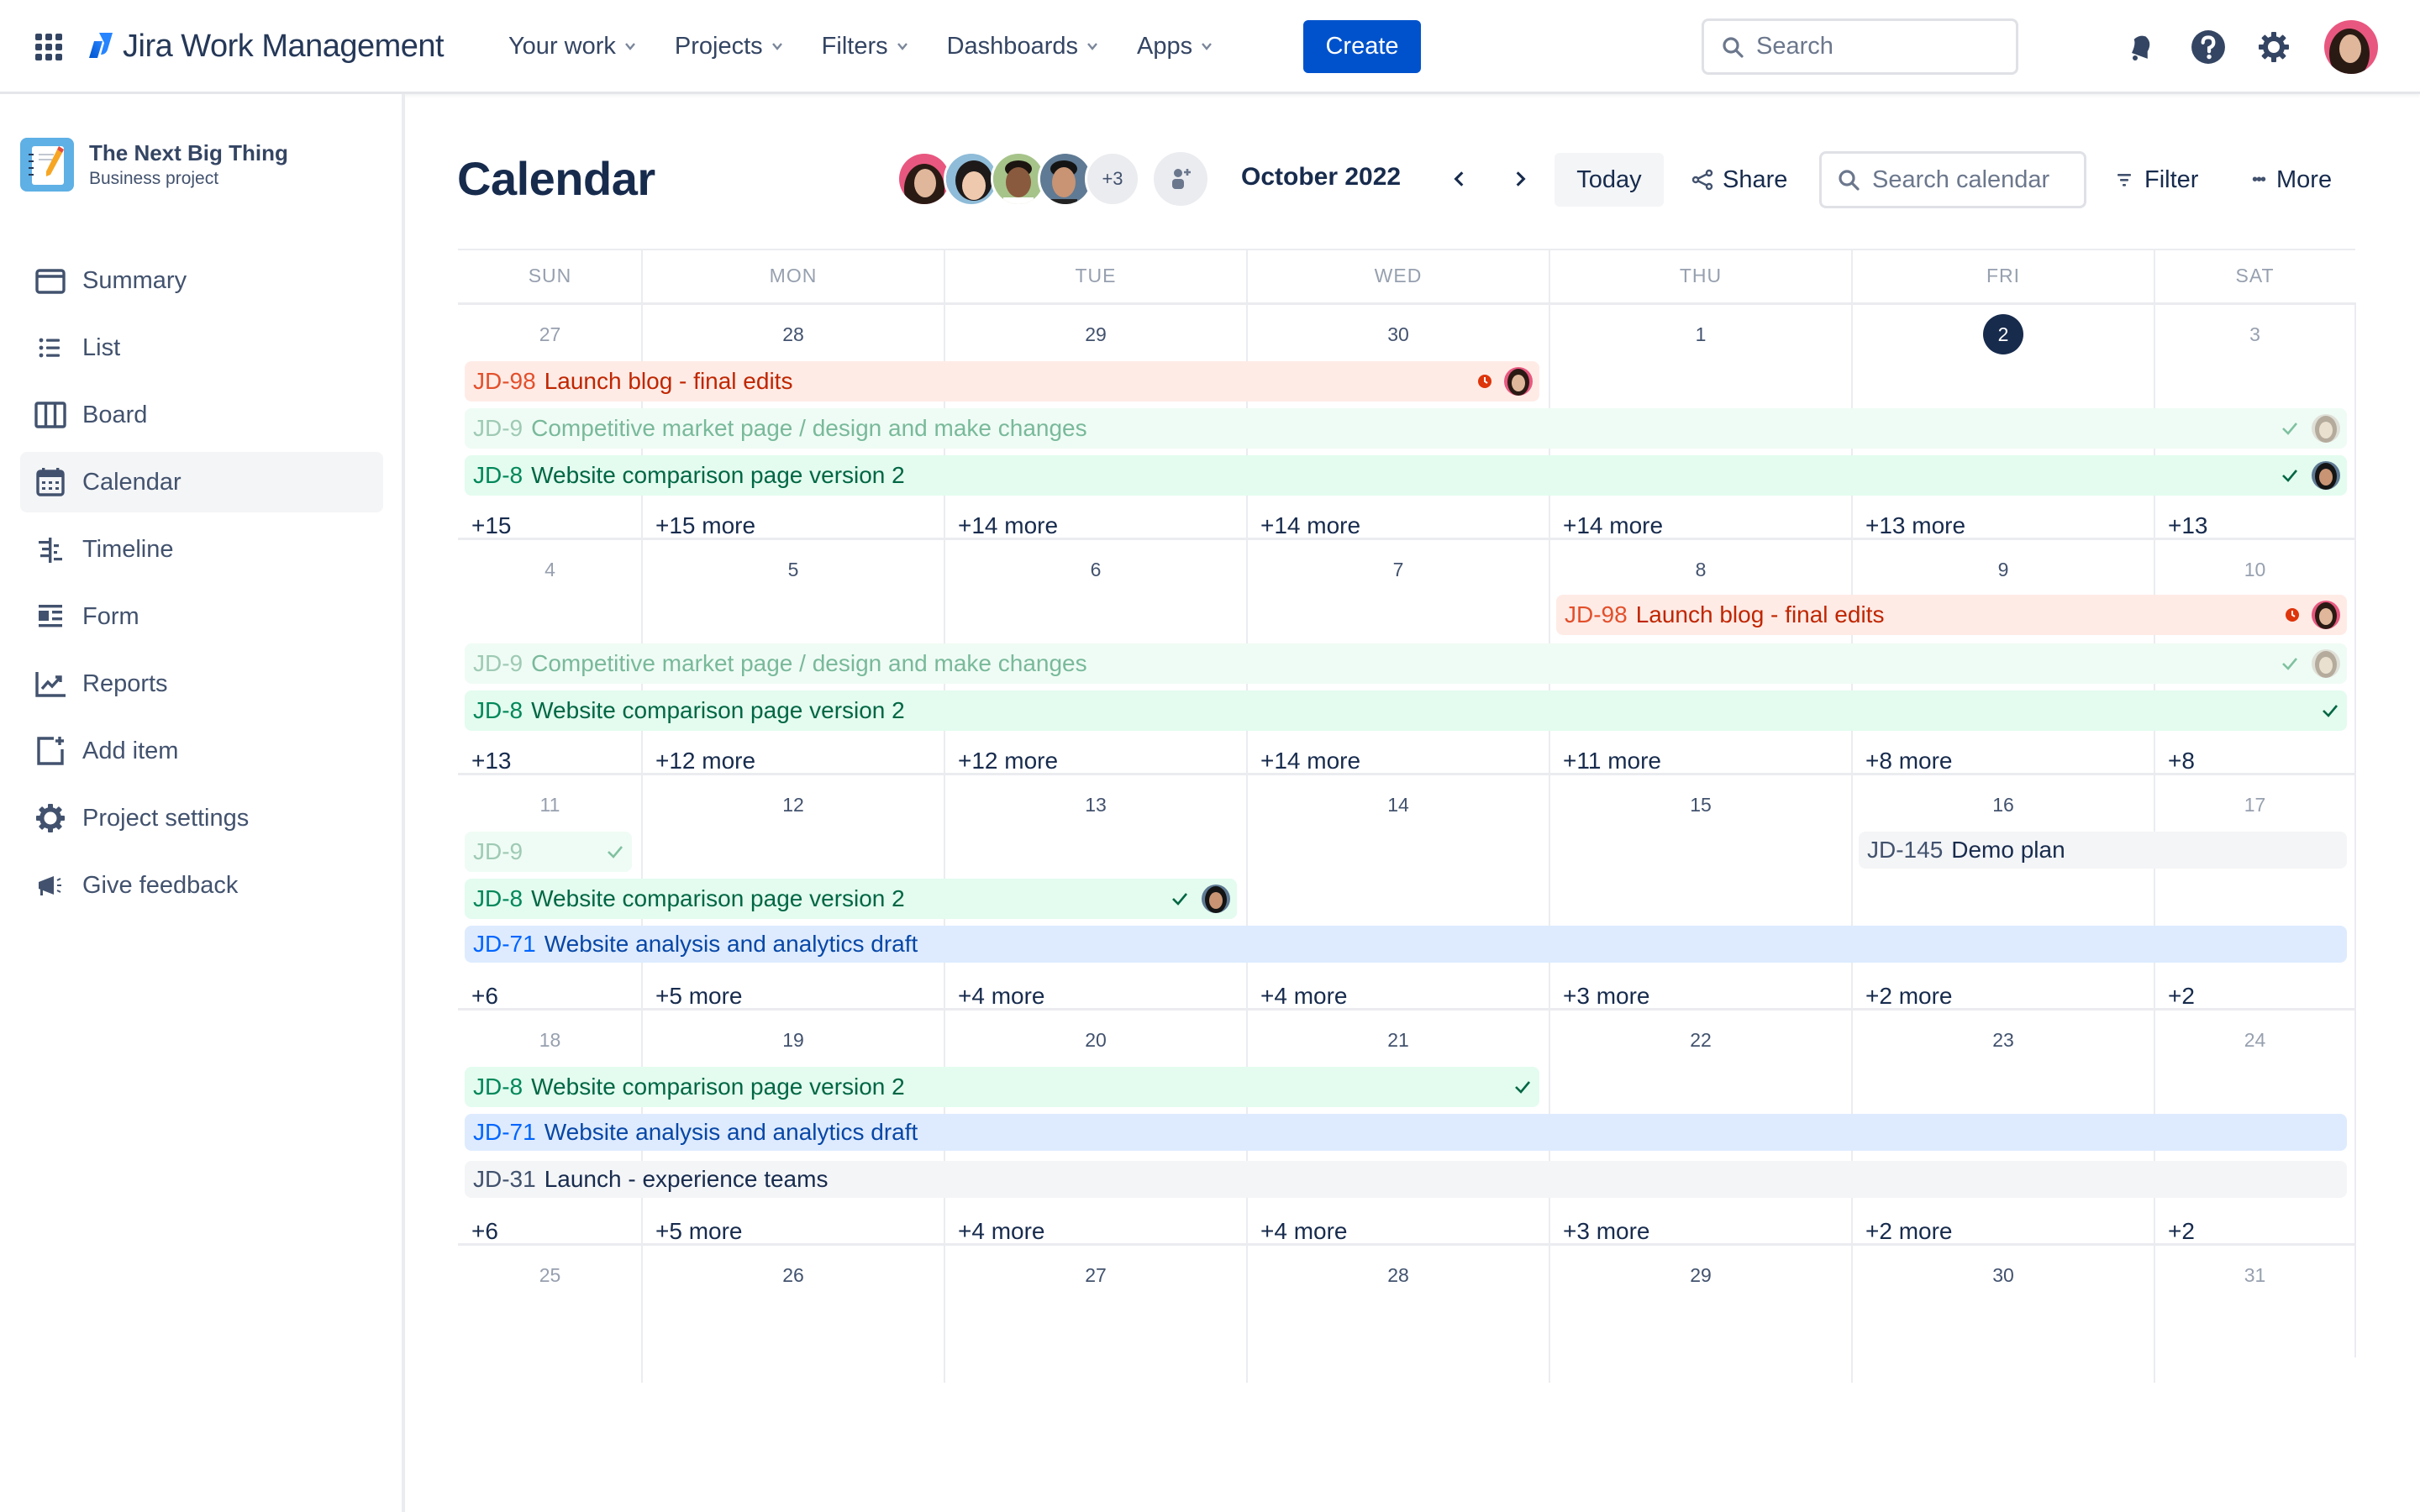 The height and width of the screenshot is (1512, 2420). I want to click on help-button, so click(2208, 47).